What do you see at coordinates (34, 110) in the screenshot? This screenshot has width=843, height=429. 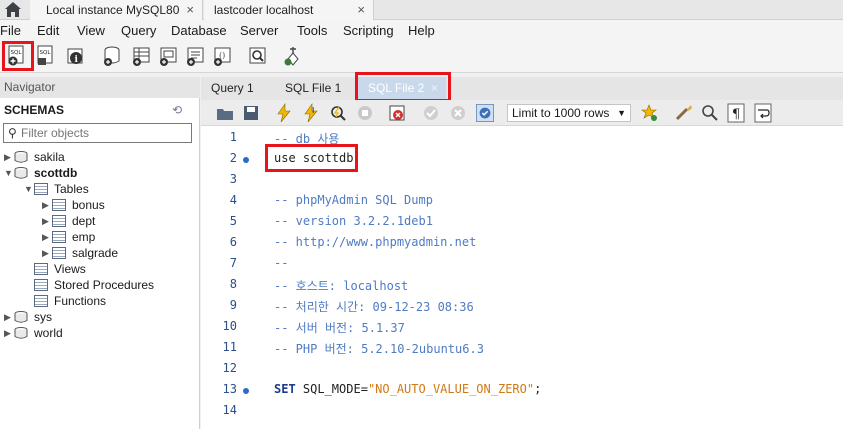 I see `schemas-label: SCHEMAS` at bounding box center [34, 110].